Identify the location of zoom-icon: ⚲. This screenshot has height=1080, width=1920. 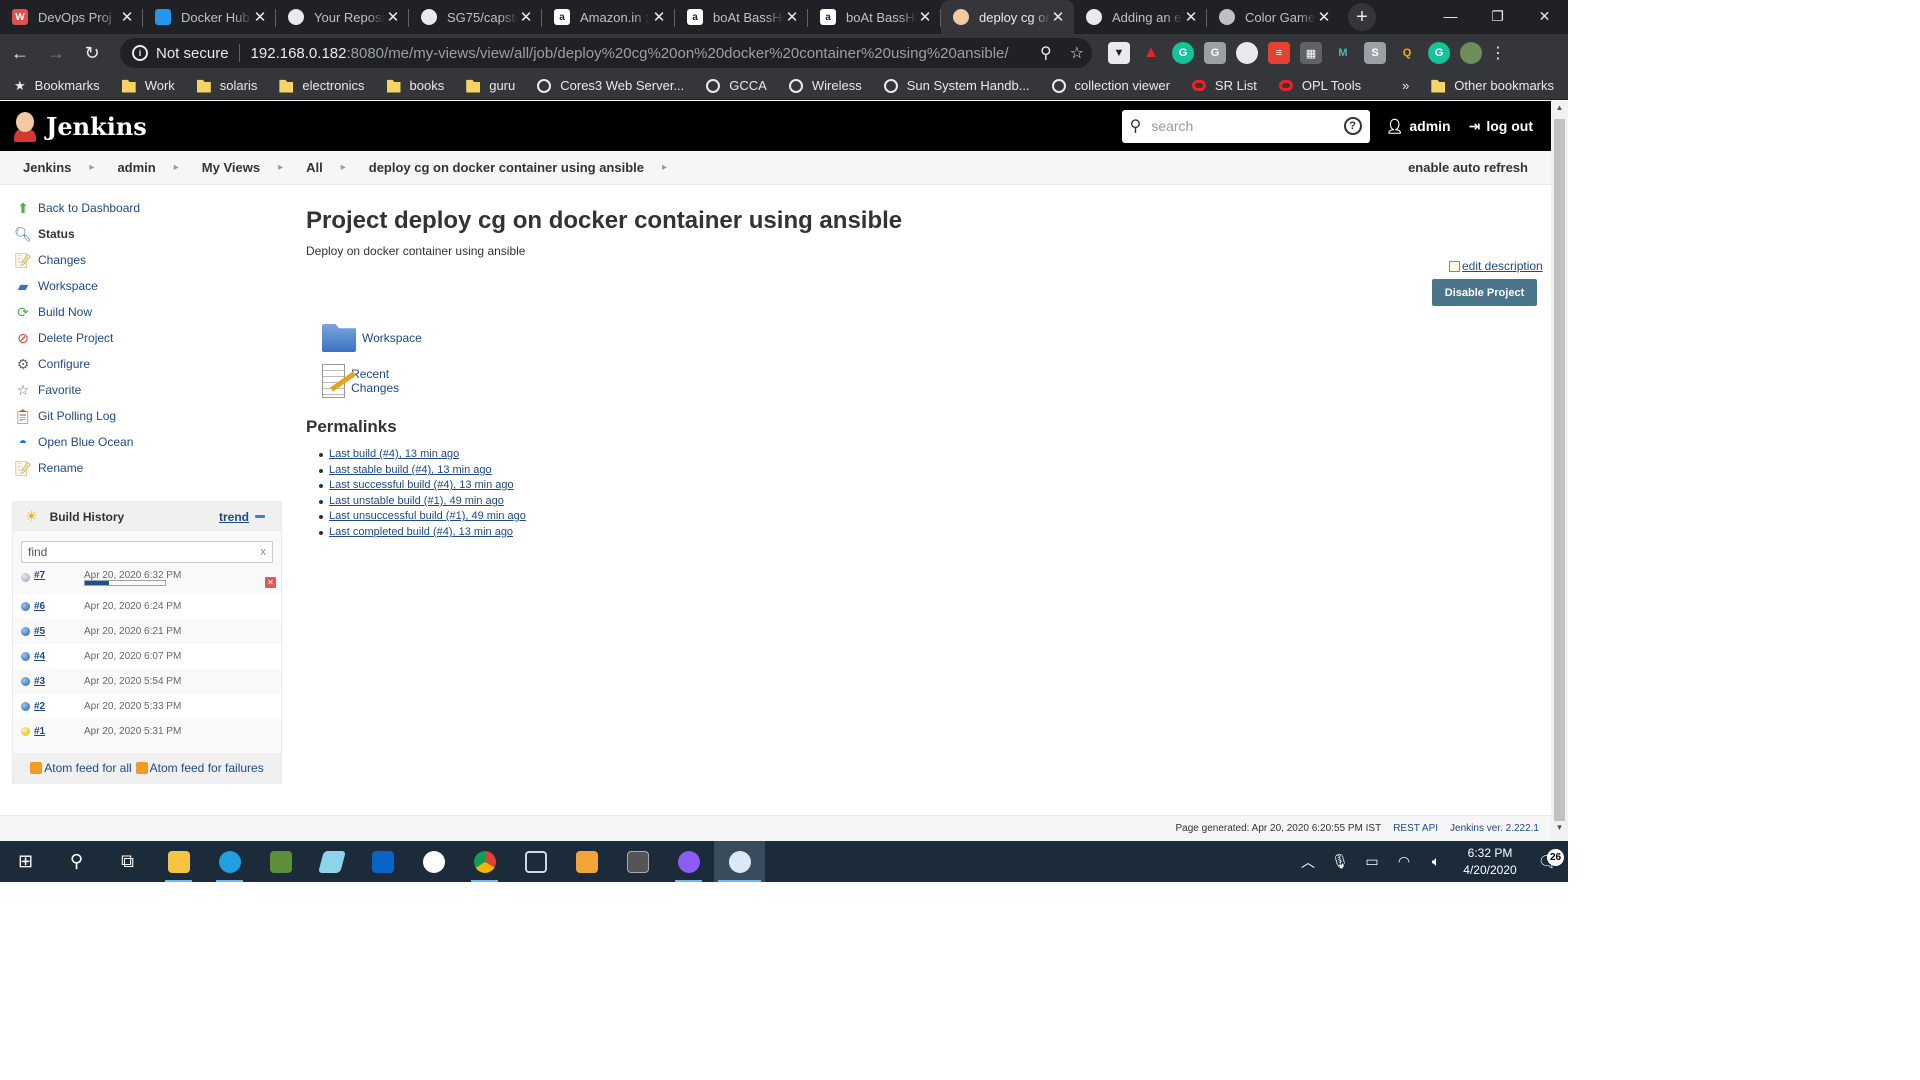
(1046, 53).